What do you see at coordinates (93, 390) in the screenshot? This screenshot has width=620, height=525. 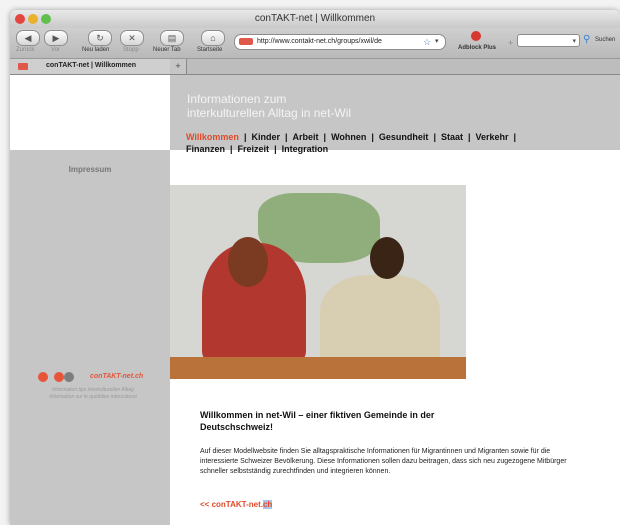 I see `tagline-line1: Information tips interkulturellen Alltag` at bounding box center [93, 390].